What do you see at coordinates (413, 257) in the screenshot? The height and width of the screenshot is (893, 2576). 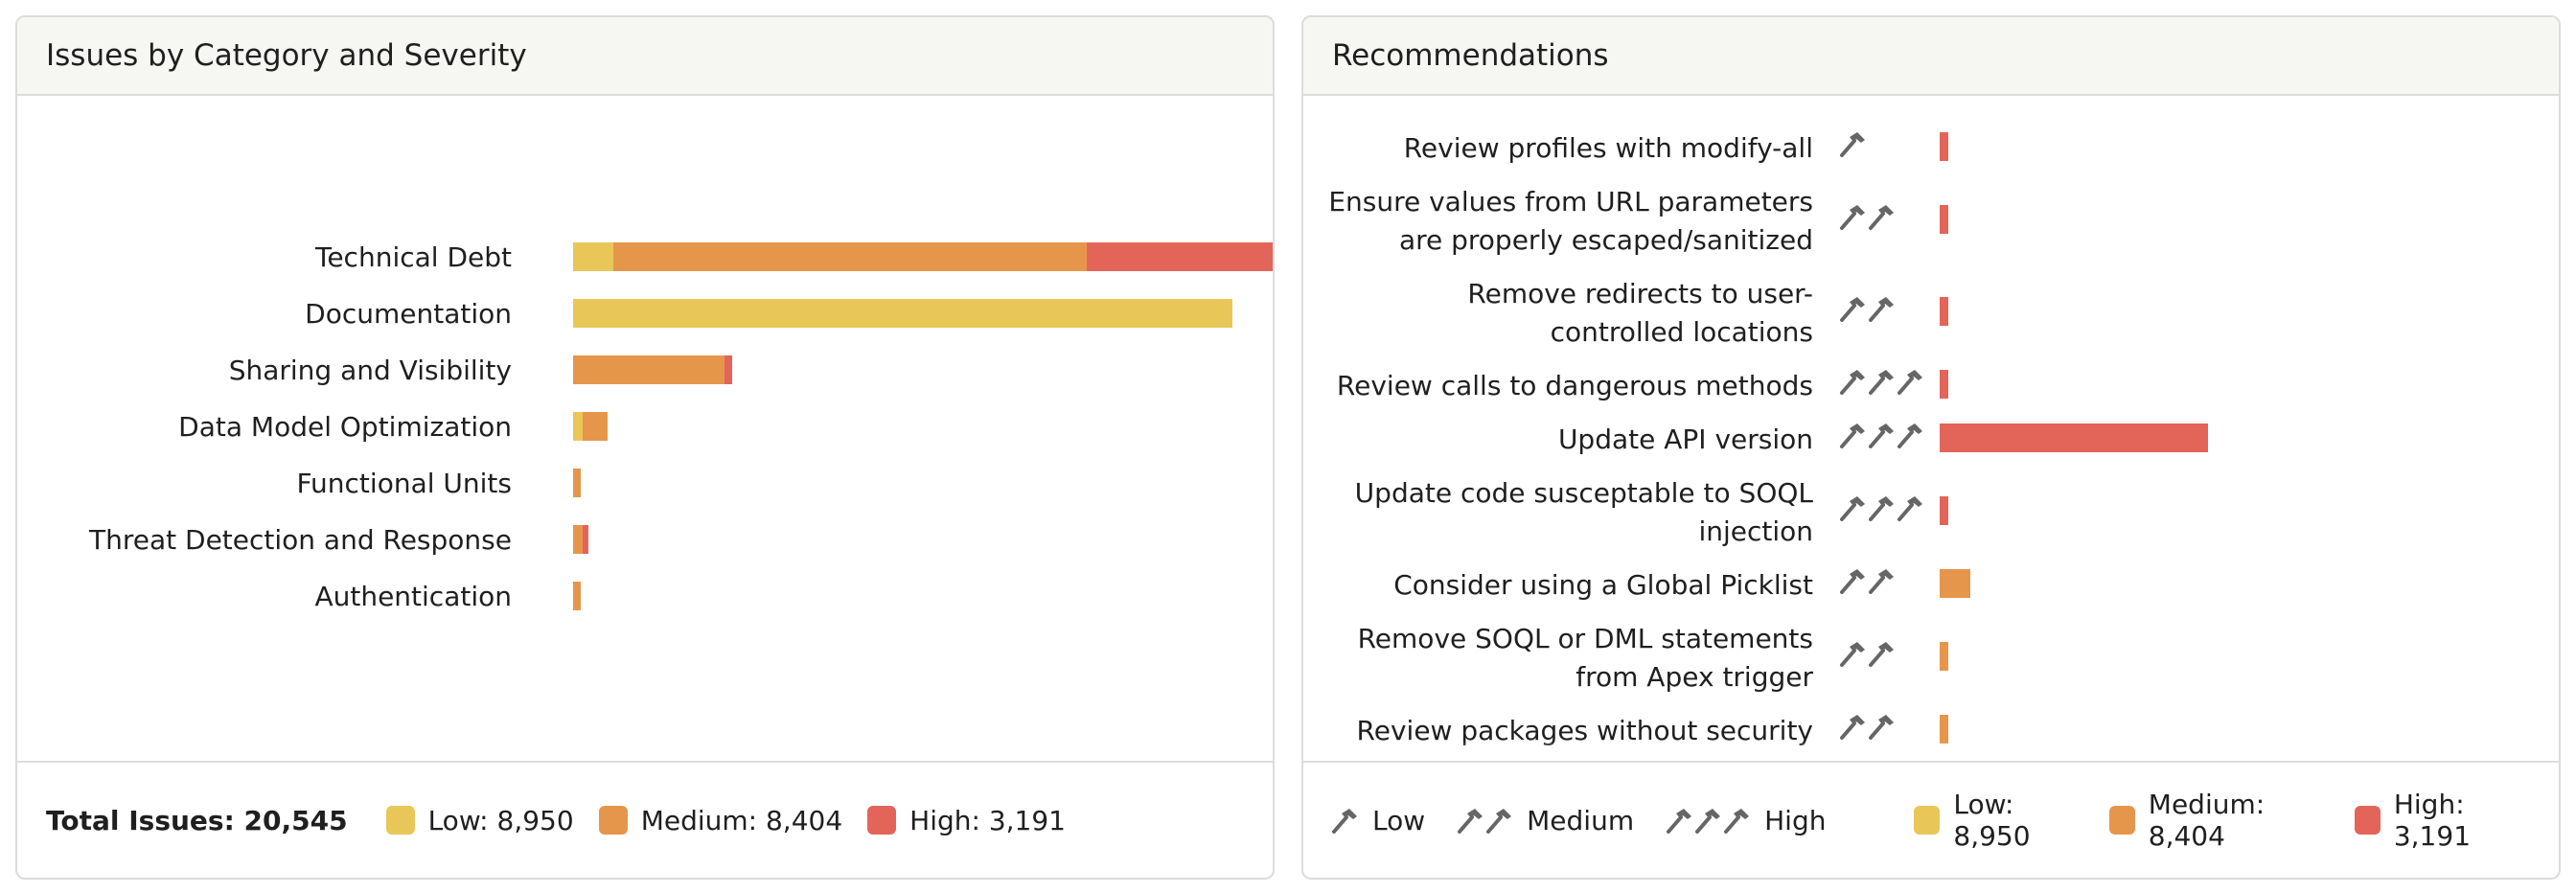 I see `category-label-technical-debt: Technical Debt` at bounding box center [413, 257].